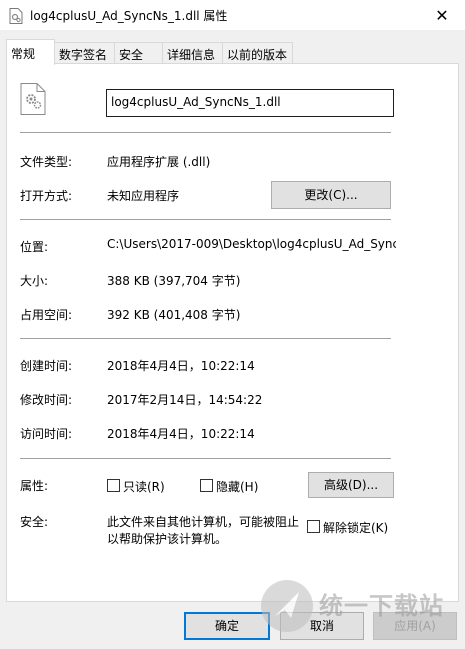 The height and width of the screenshot is (649, 465). I want to click on dll-large-icon, so click(33, 99).